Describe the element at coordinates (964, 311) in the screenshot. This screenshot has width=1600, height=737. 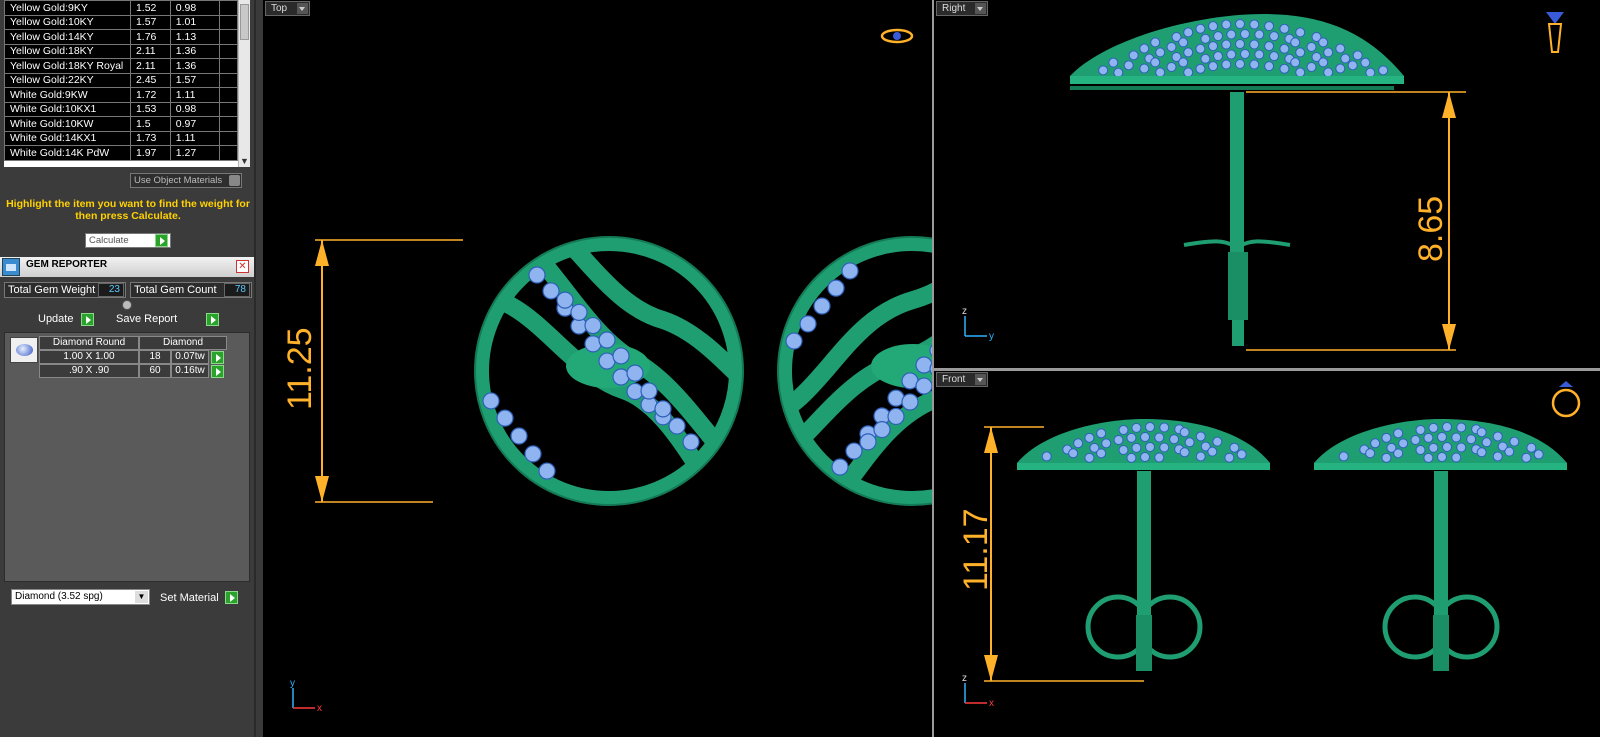
I see `svg-text: z` at that location.